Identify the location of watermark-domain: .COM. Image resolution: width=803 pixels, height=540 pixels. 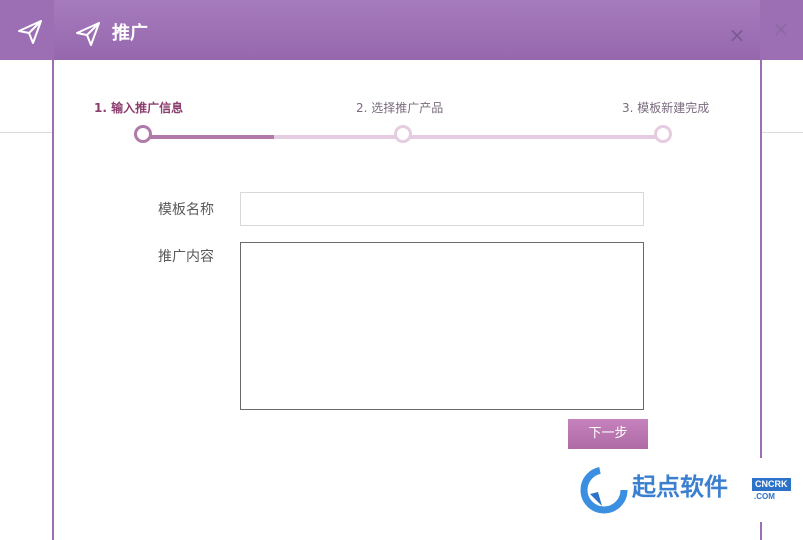
(764, 496).